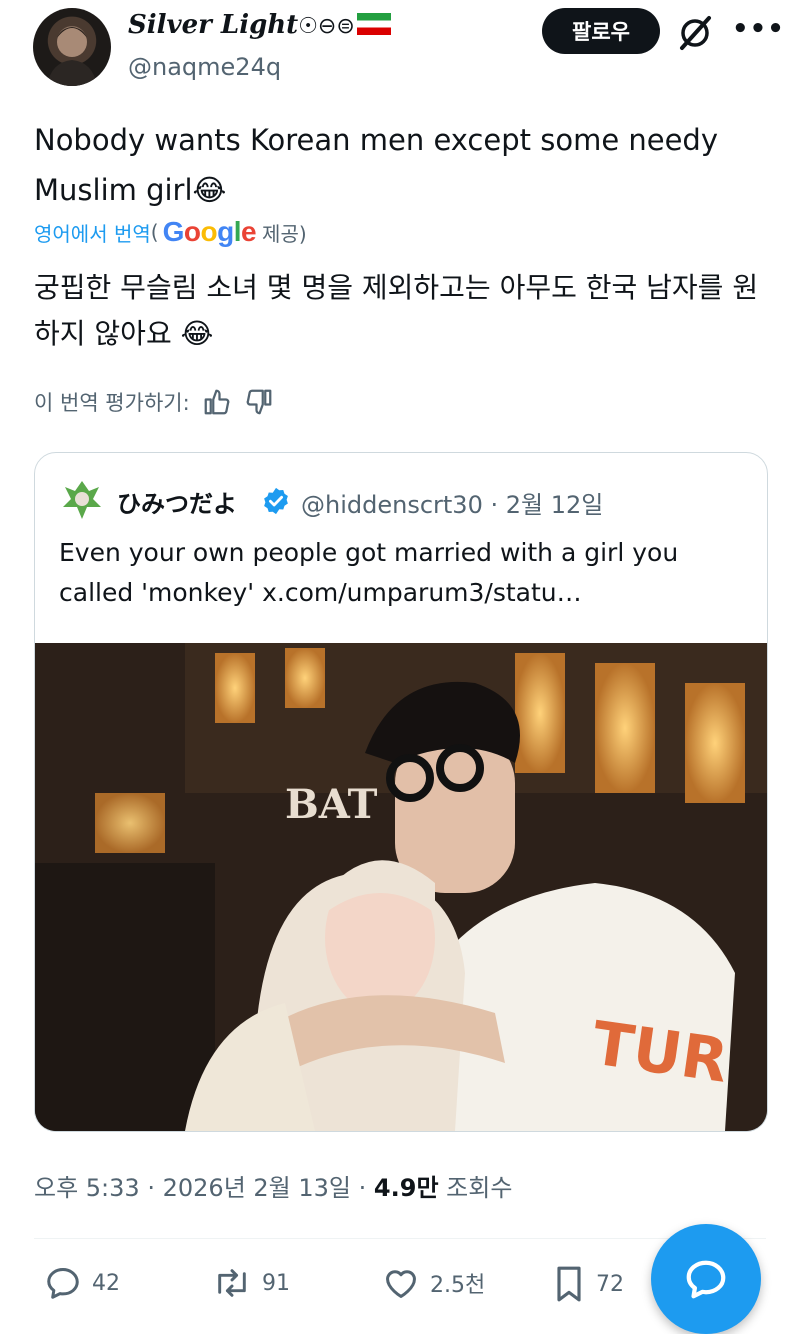 The width and height of the screenshot is (800, 1334). What do you see at coordinates (257, 1188) in the screenshot?
I see `post-date: 2026년 2월 13일` at bounding box center [257, 1188].